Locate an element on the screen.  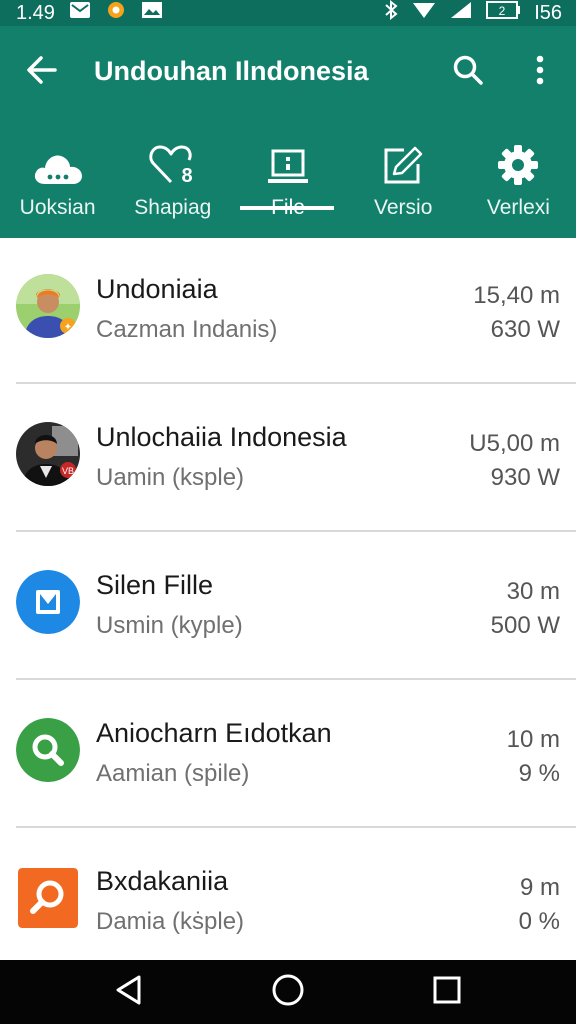
item-value-primary: 15,40 m is located at coordinates (516, 295).